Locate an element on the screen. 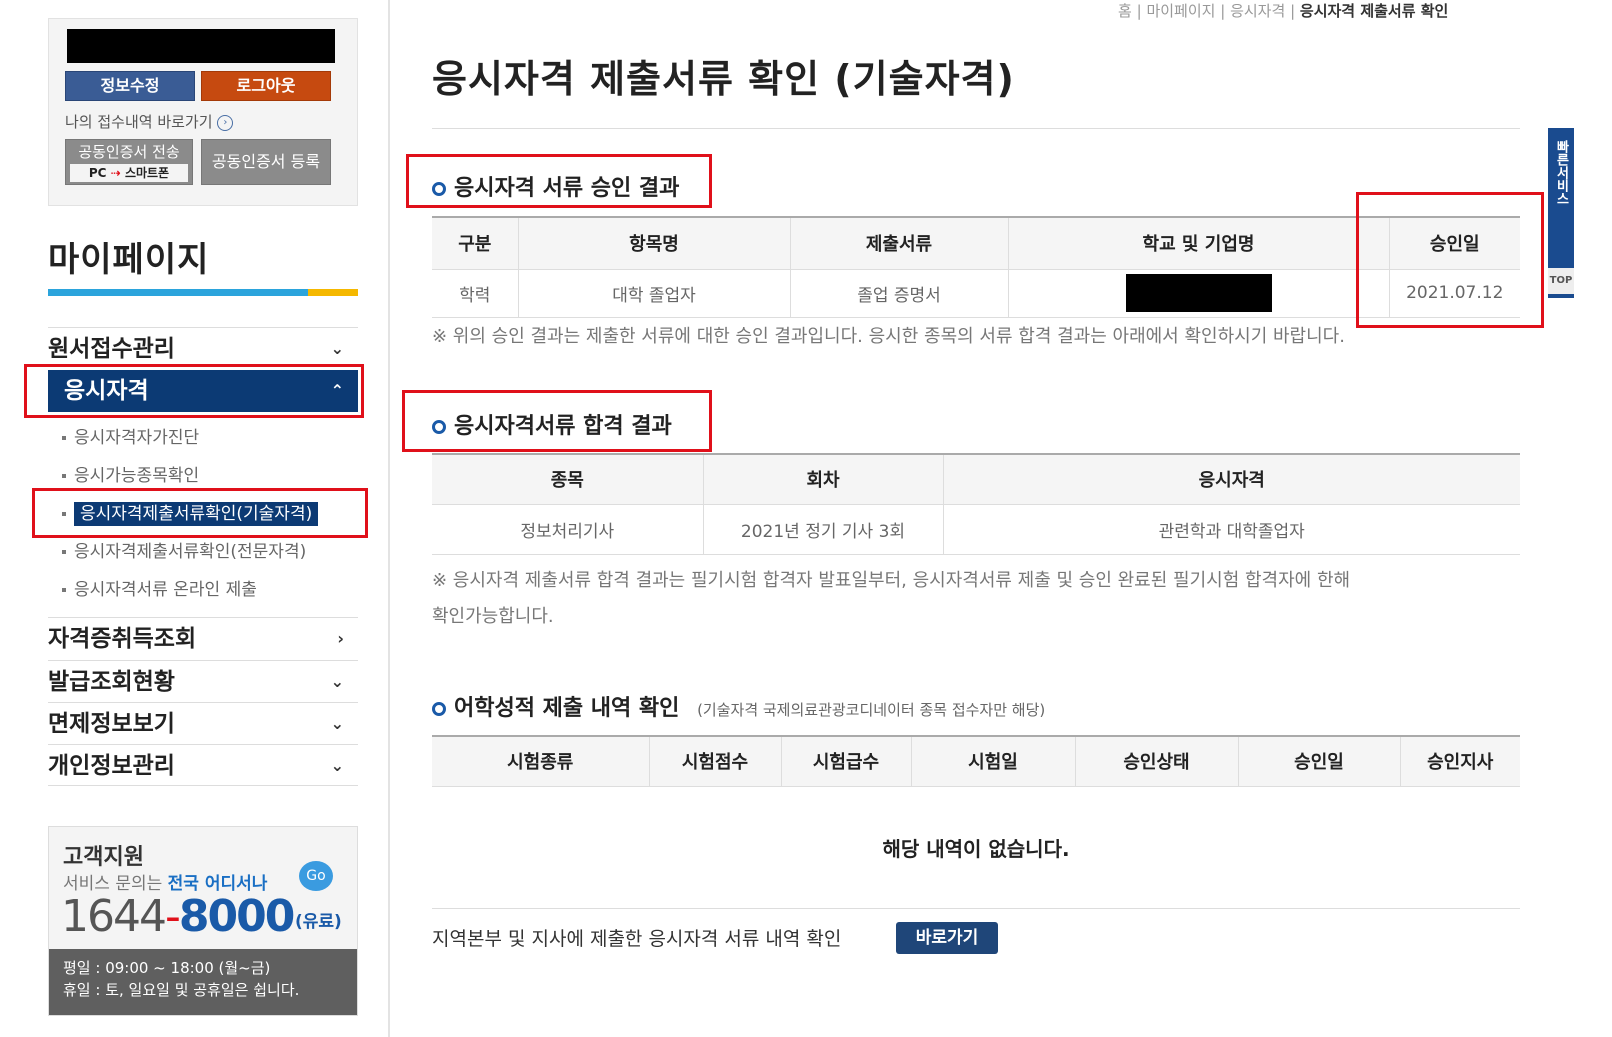 The image size is (1612, 1037). table-empty-row: 해당 내역이 없습니다. is located at coordinates (976, 847).